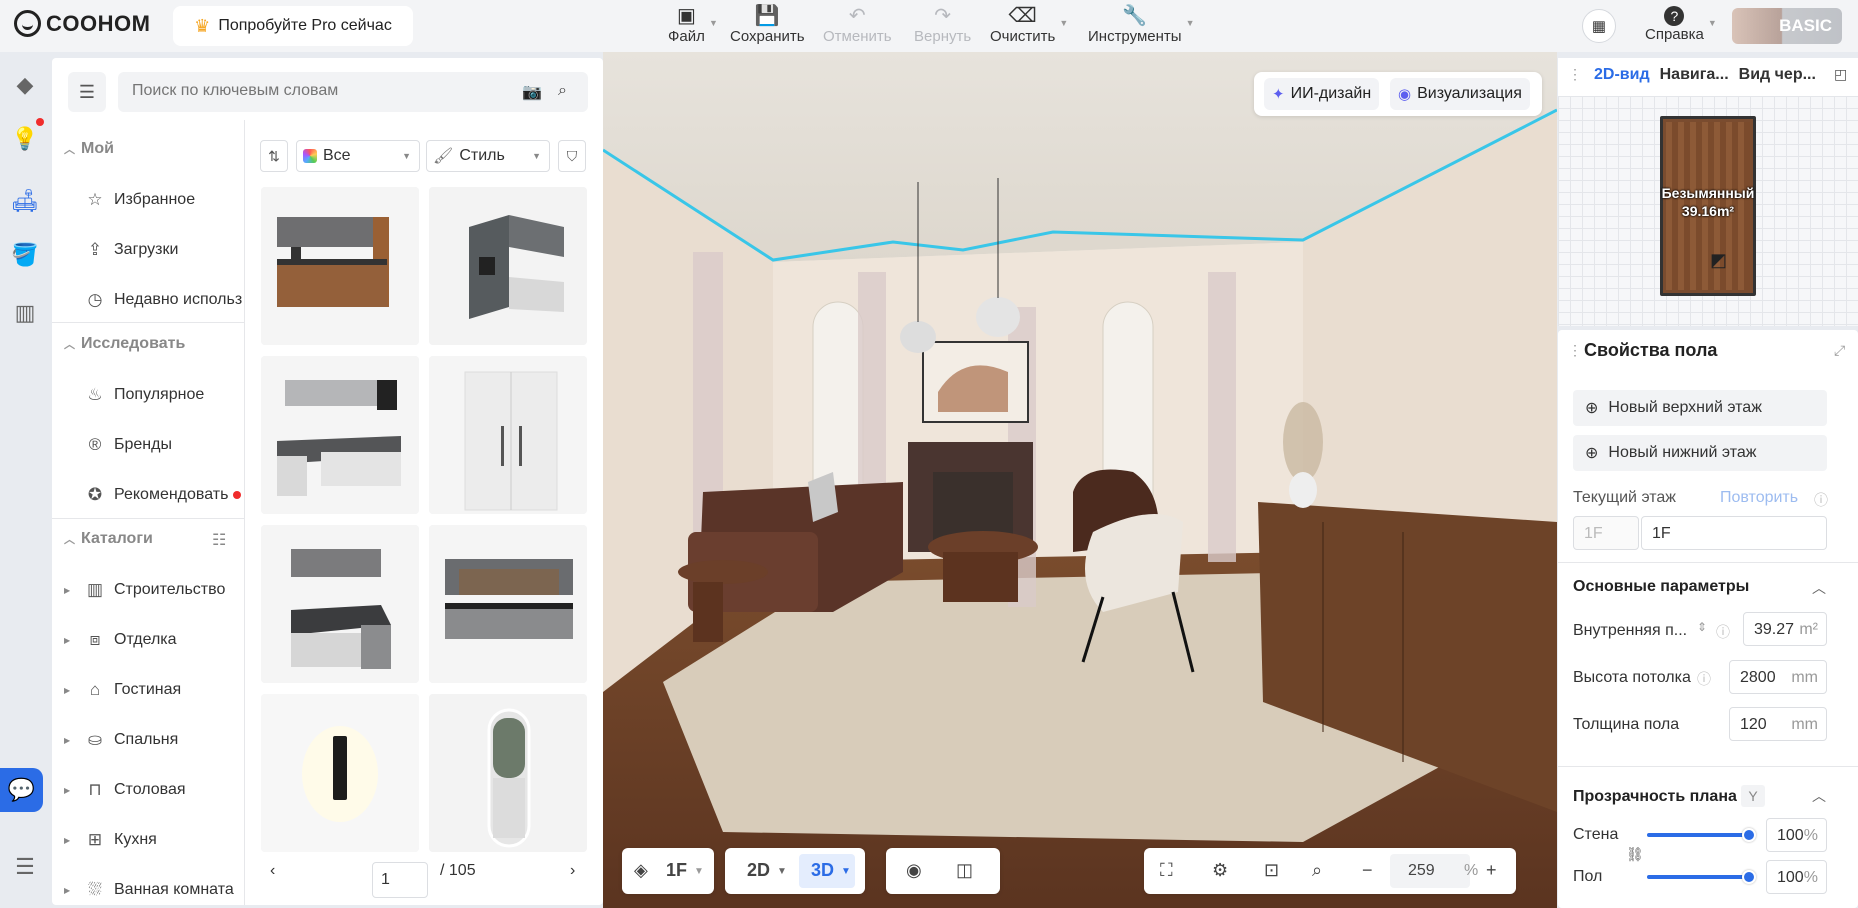  What do you see at coordinates (488, 156) in the screenshot?
I see `style-filter: 🖌 Стиль ▼` at bounding box center [488, 156].